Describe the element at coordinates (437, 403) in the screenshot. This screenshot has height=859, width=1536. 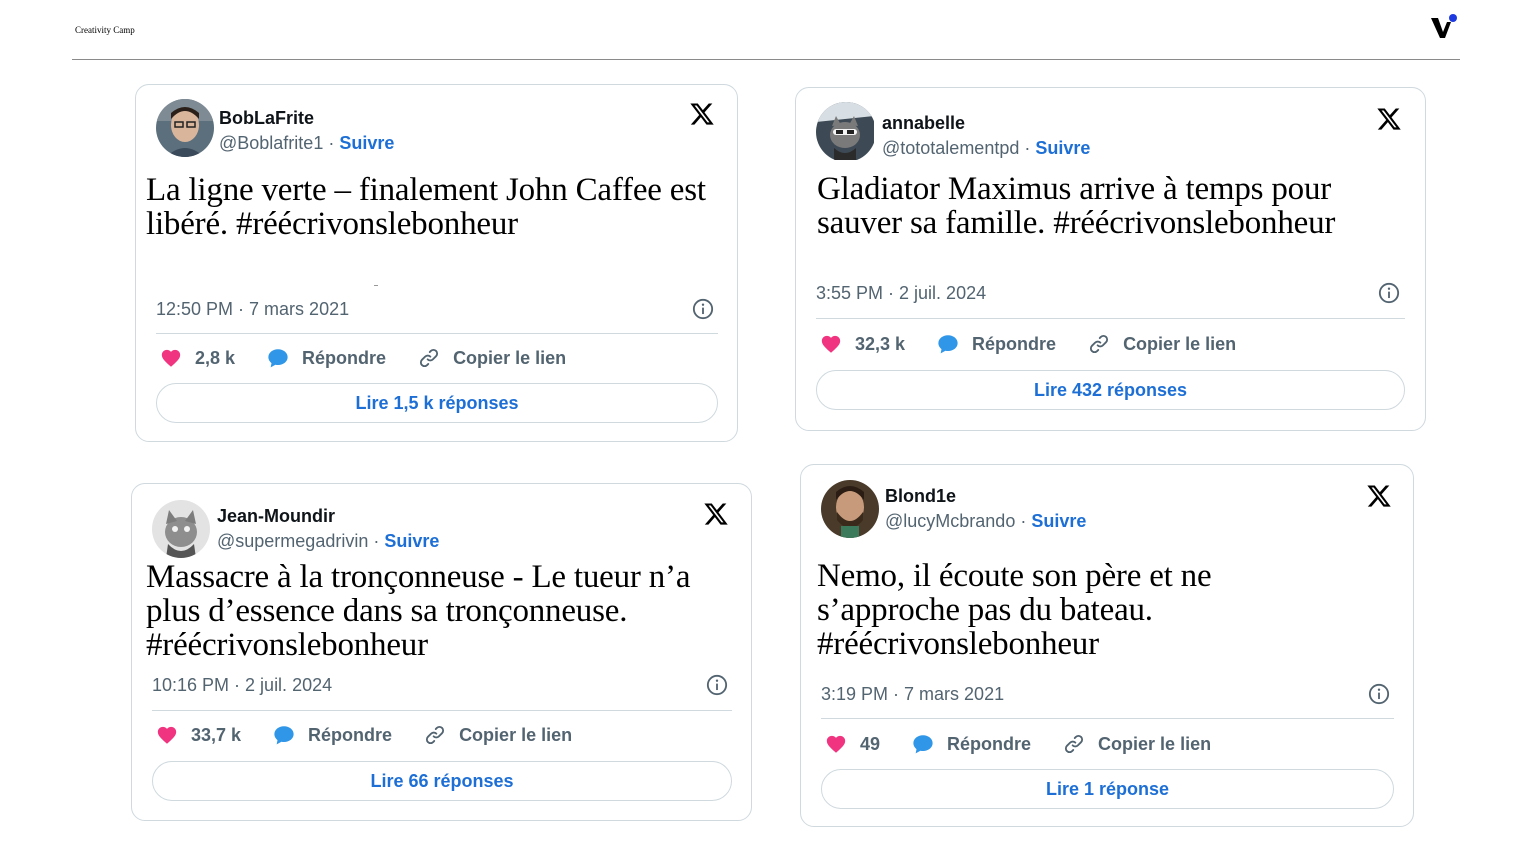
I see `read-replies-button: Lire 1,5 k réponses` at that location.